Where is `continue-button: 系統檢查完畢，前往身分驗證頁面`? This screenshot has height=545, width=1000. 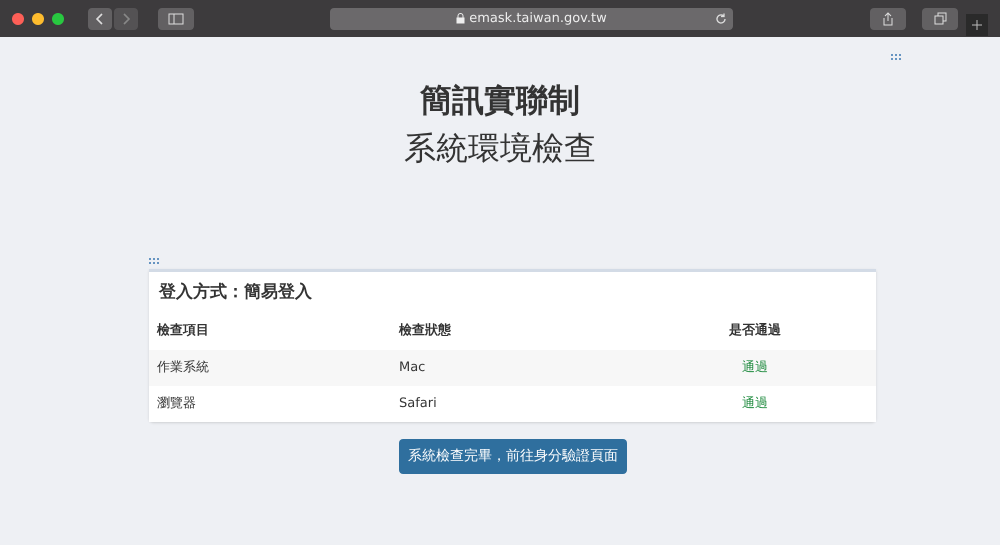 continue-button: 系統檢查完畢，前往身分驗證頁面 is located at coordinates (513, 456).